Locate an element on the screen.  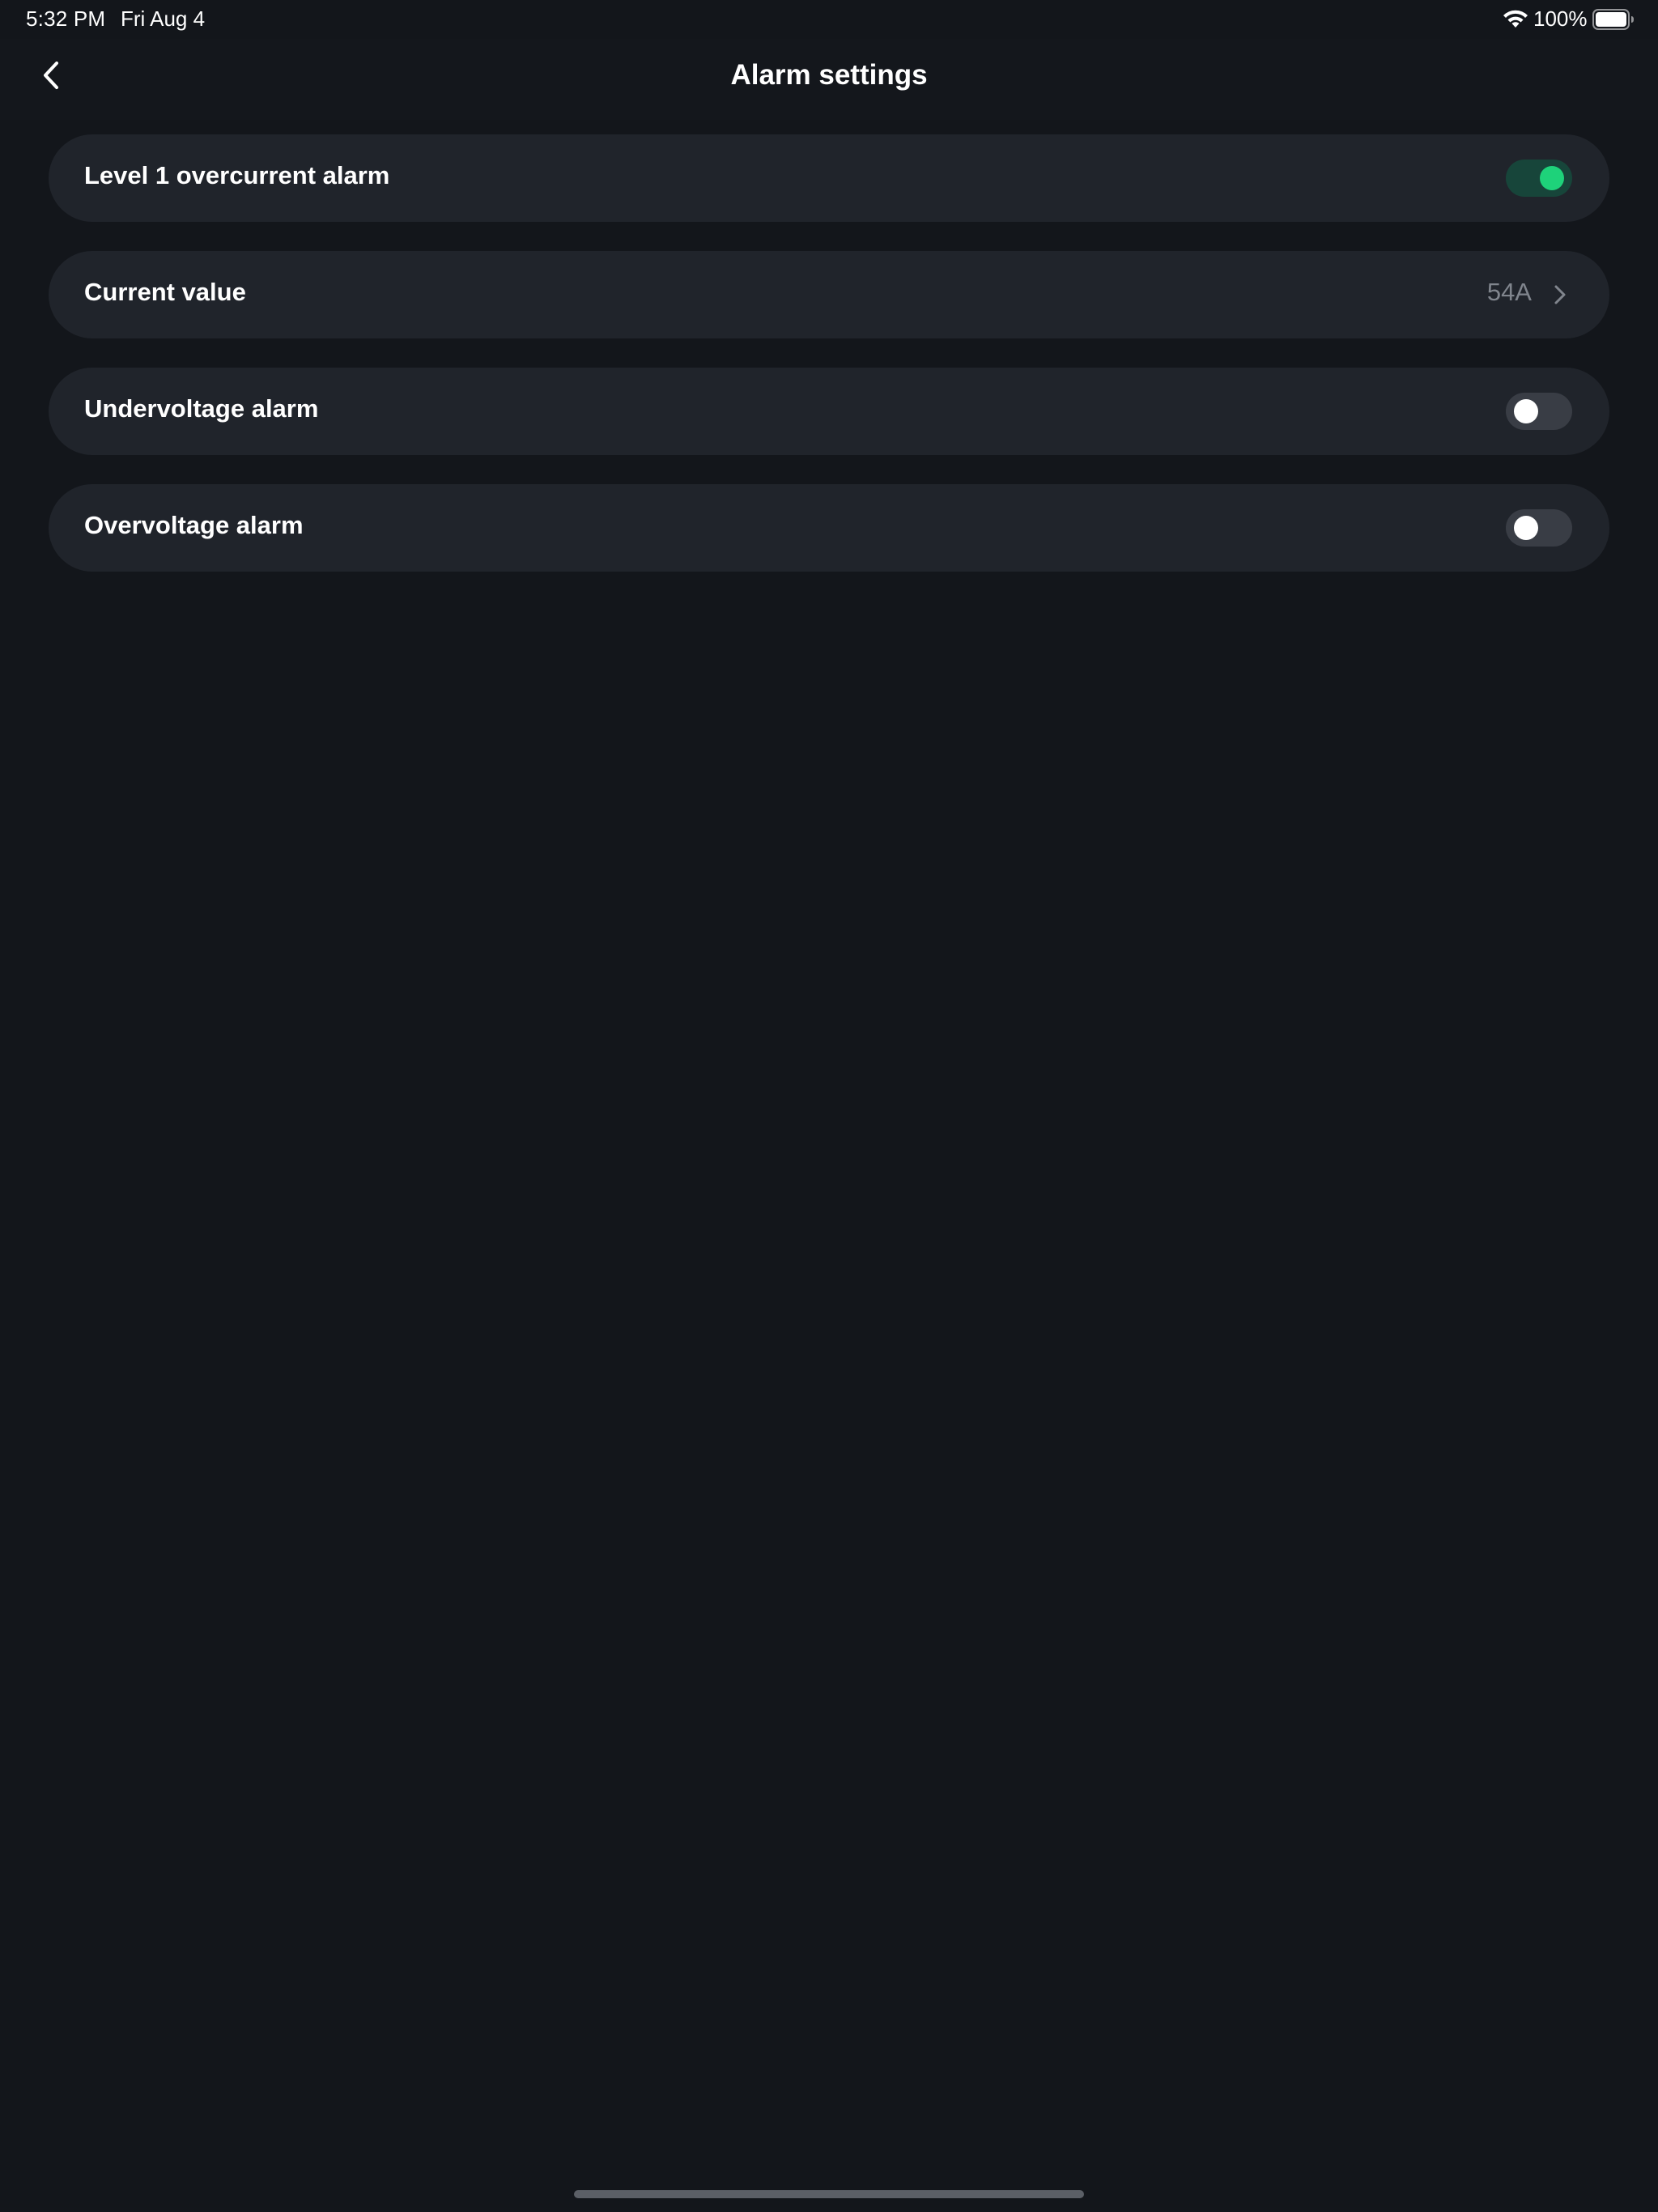
page-title: Alarm settings is located at coordinates (829, 75).